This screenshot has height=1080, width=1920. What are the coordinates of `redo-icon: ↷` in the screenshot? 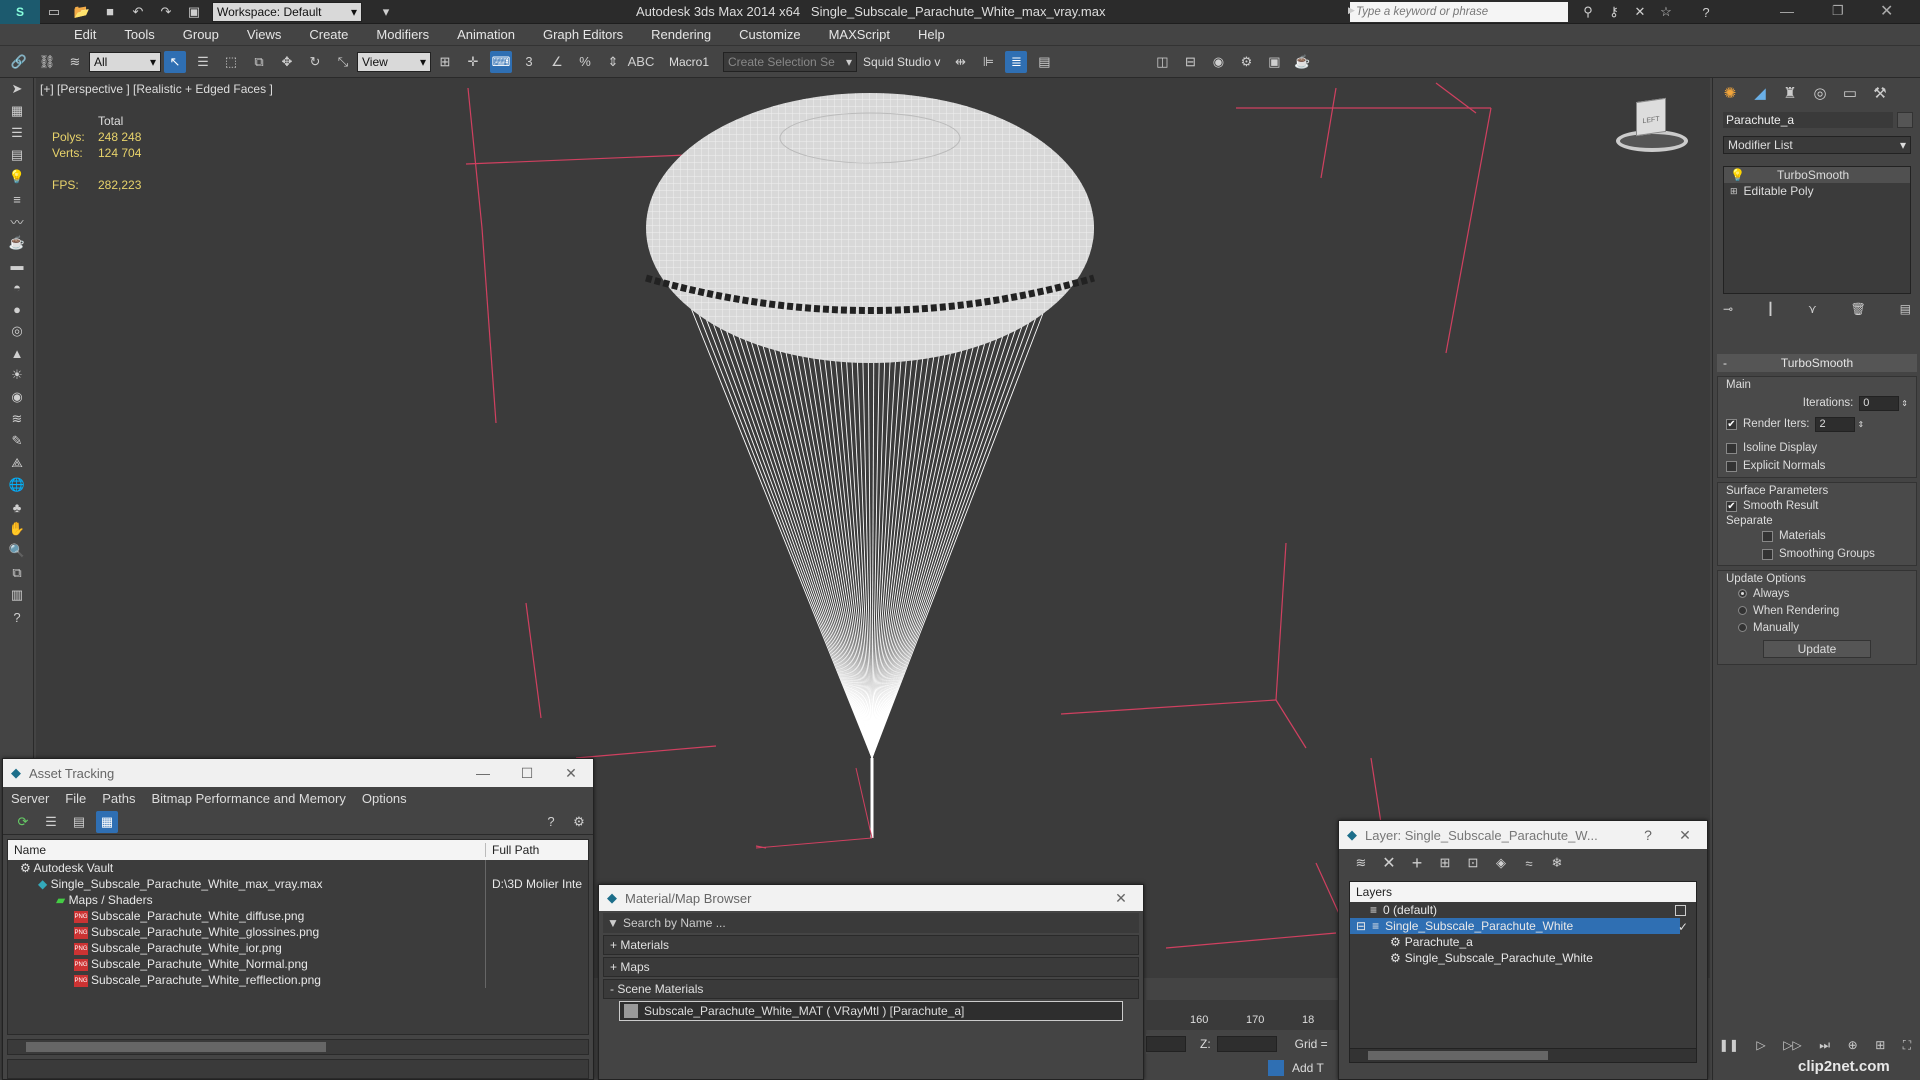 It's located at (166, 12).